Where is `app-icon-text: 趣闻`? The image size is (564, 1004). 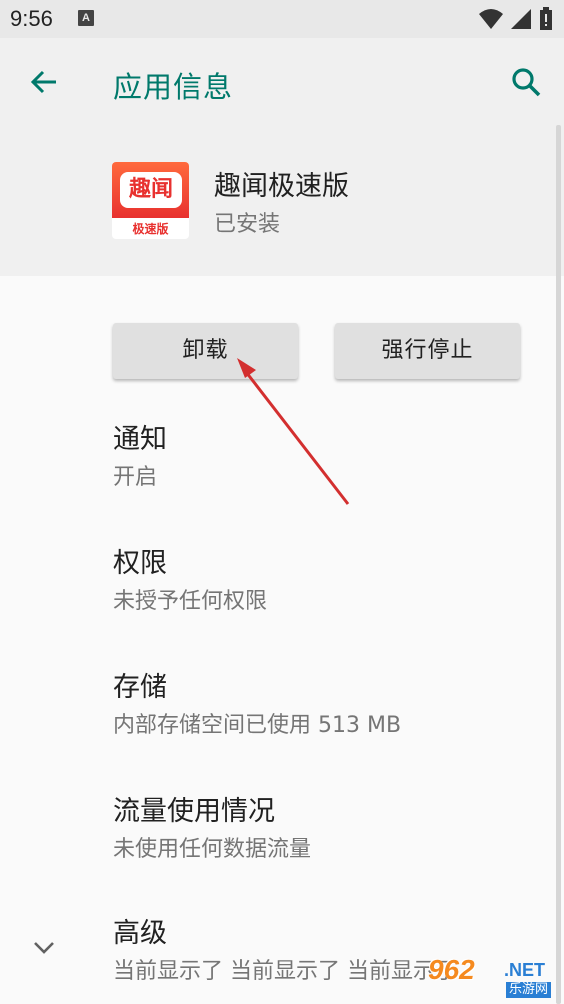 app-icon-text: 趣闻 is located at coordinates (151, 190).